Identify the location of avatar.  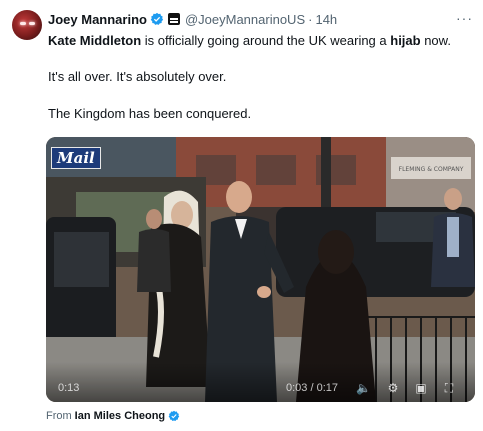
(27, 25).